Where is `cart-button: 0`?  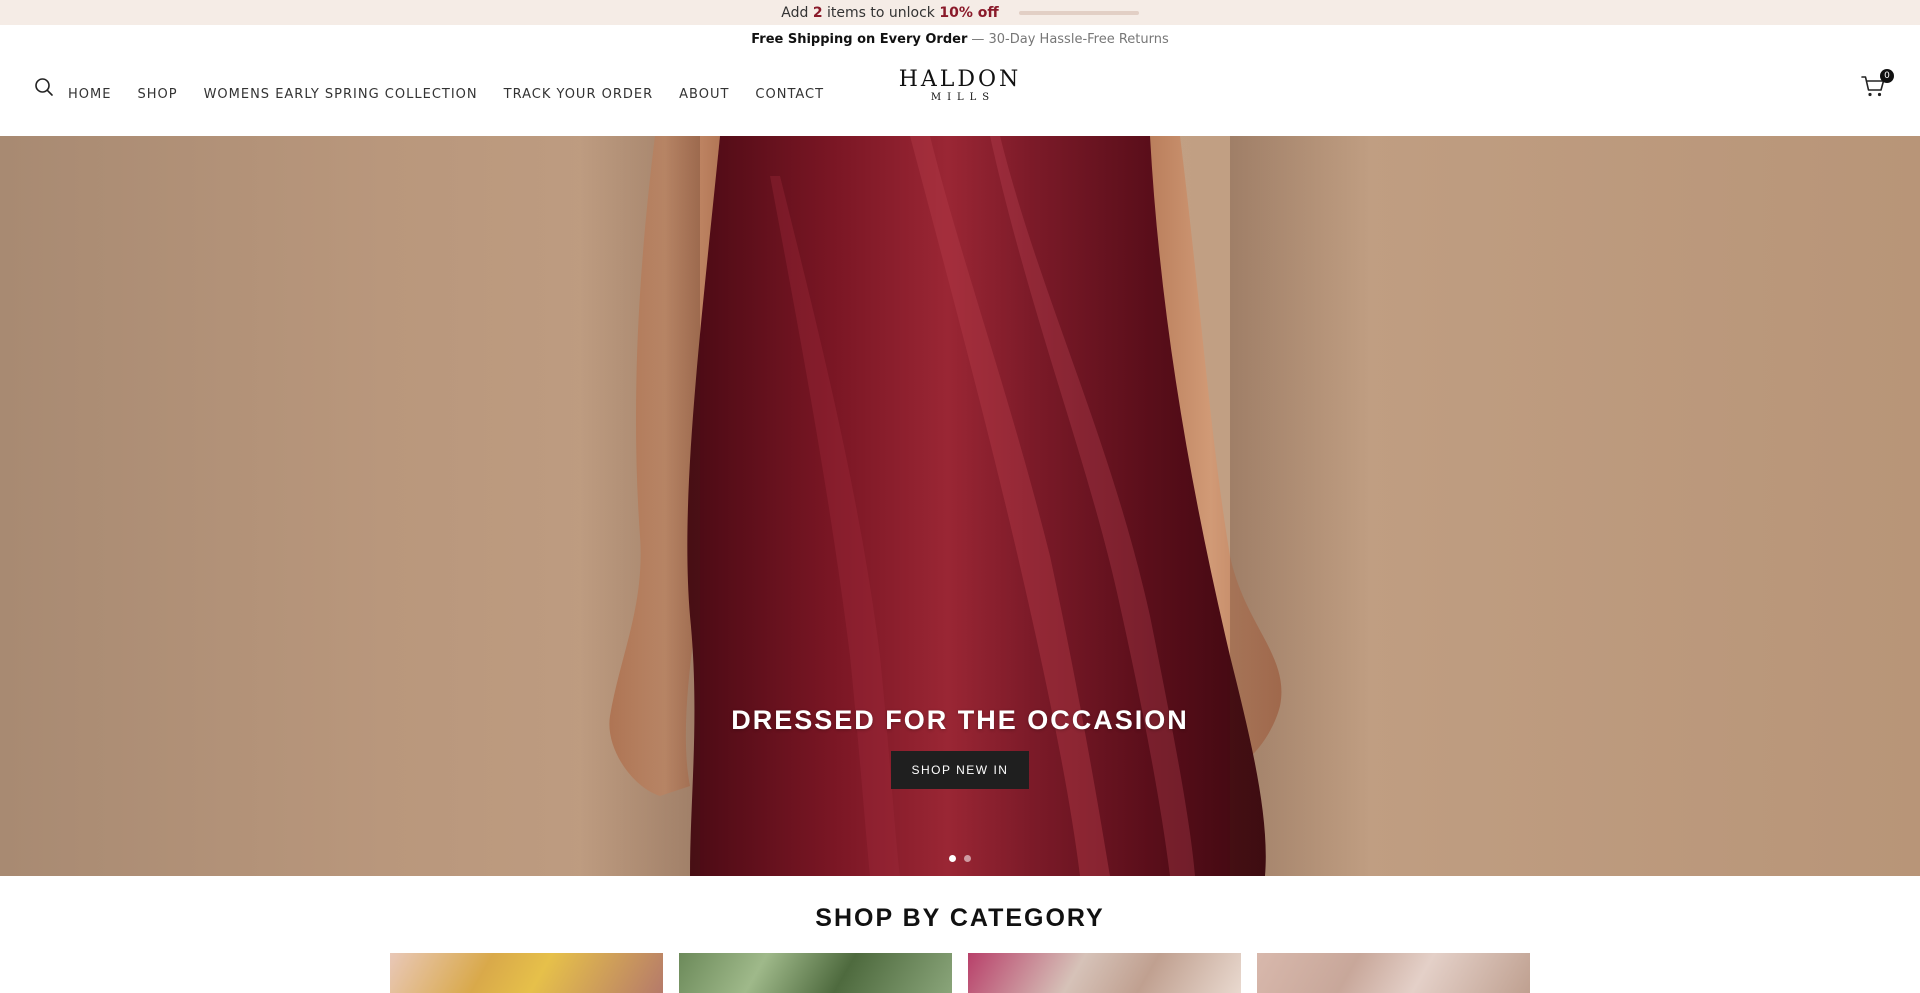
cart-button: 0 is located at coordinates (1877, 86).